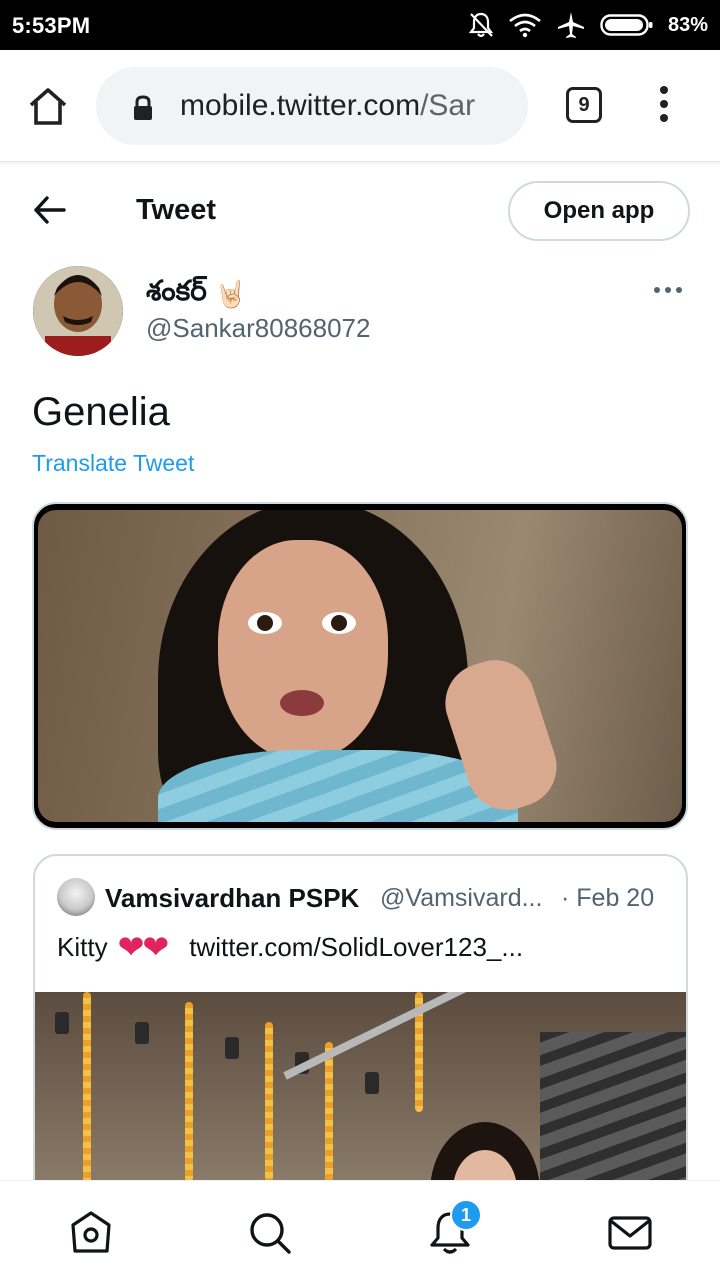 The width and height of the screenshot is (720, 1280). Describe the element at coordinates (176, 210) in the screenshot. I see `page-title: Tweet` at that location.